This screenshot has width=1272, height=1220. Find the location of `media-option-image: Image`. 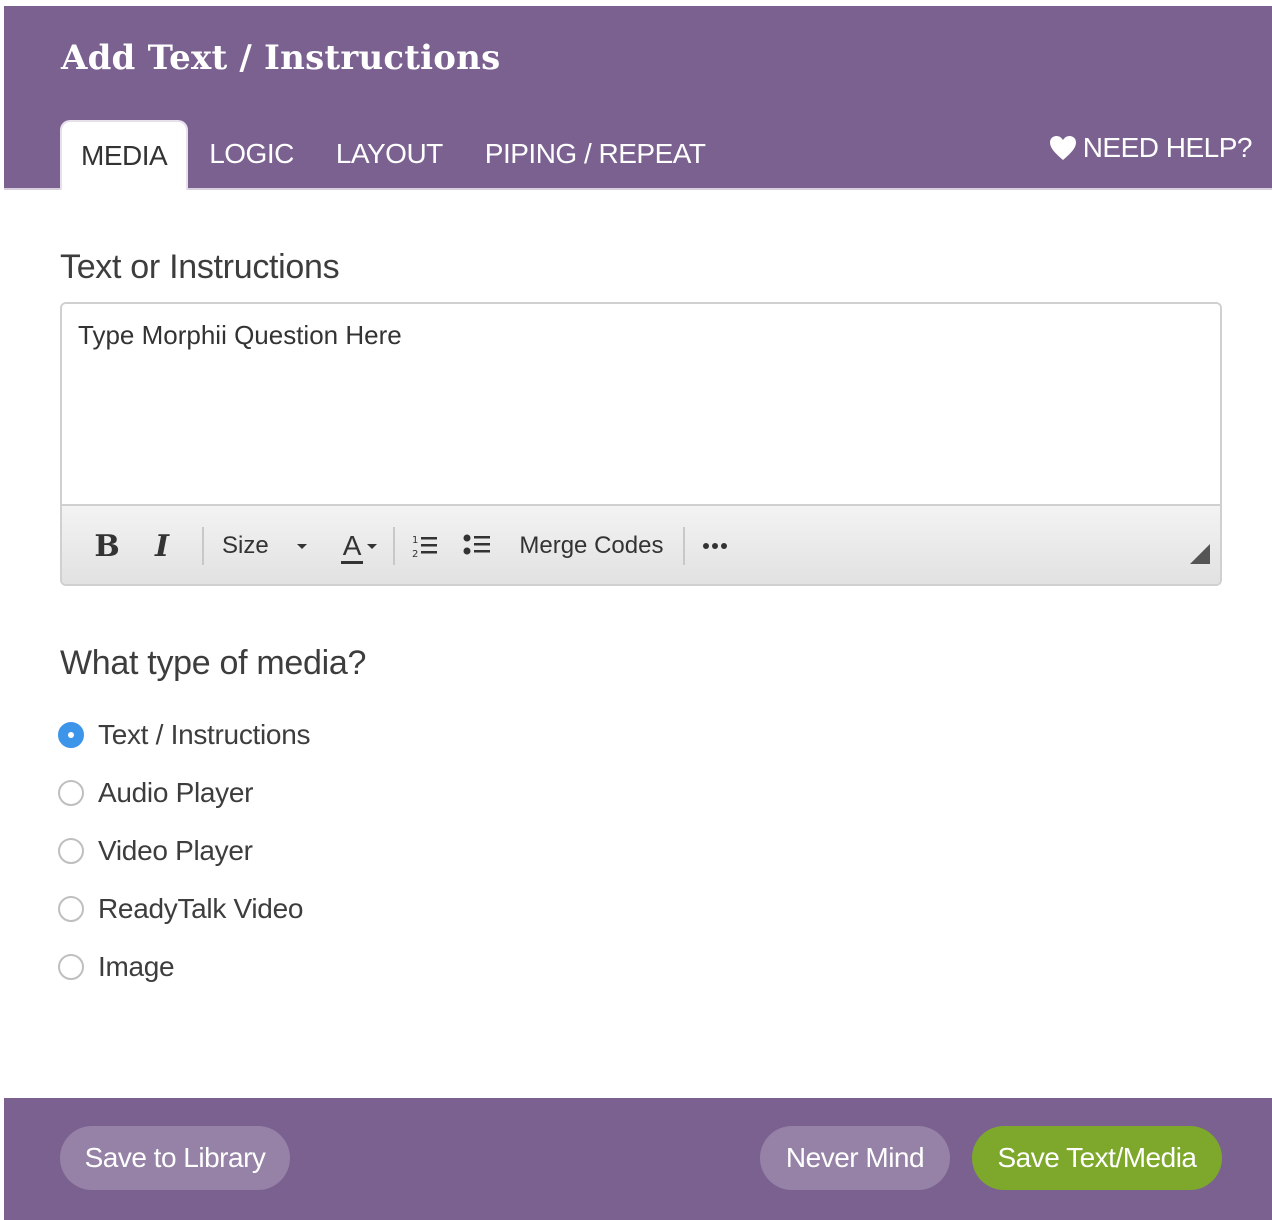

media-option-image: Image is located at coordinates (184, 967).